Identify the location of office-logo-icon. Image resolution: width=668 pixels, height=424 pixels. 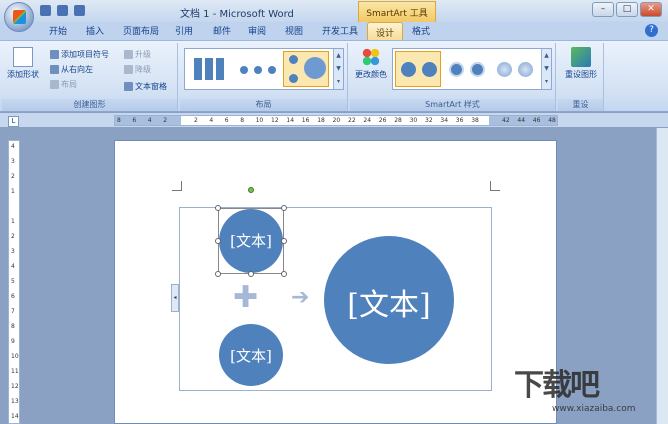
(19, 17).